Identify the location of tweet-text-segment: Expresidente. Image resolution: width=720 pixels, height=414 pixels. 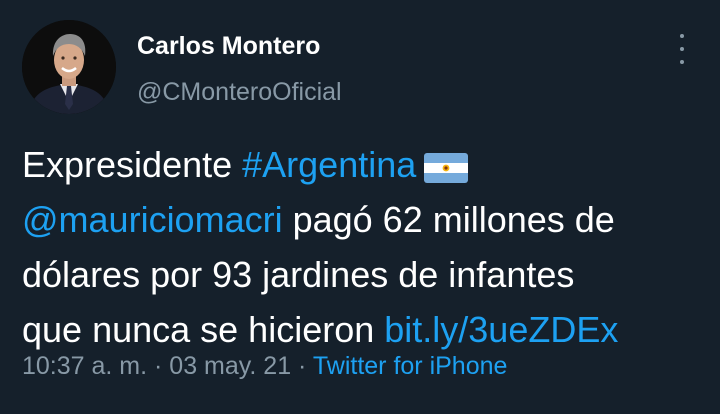
(132, 164).